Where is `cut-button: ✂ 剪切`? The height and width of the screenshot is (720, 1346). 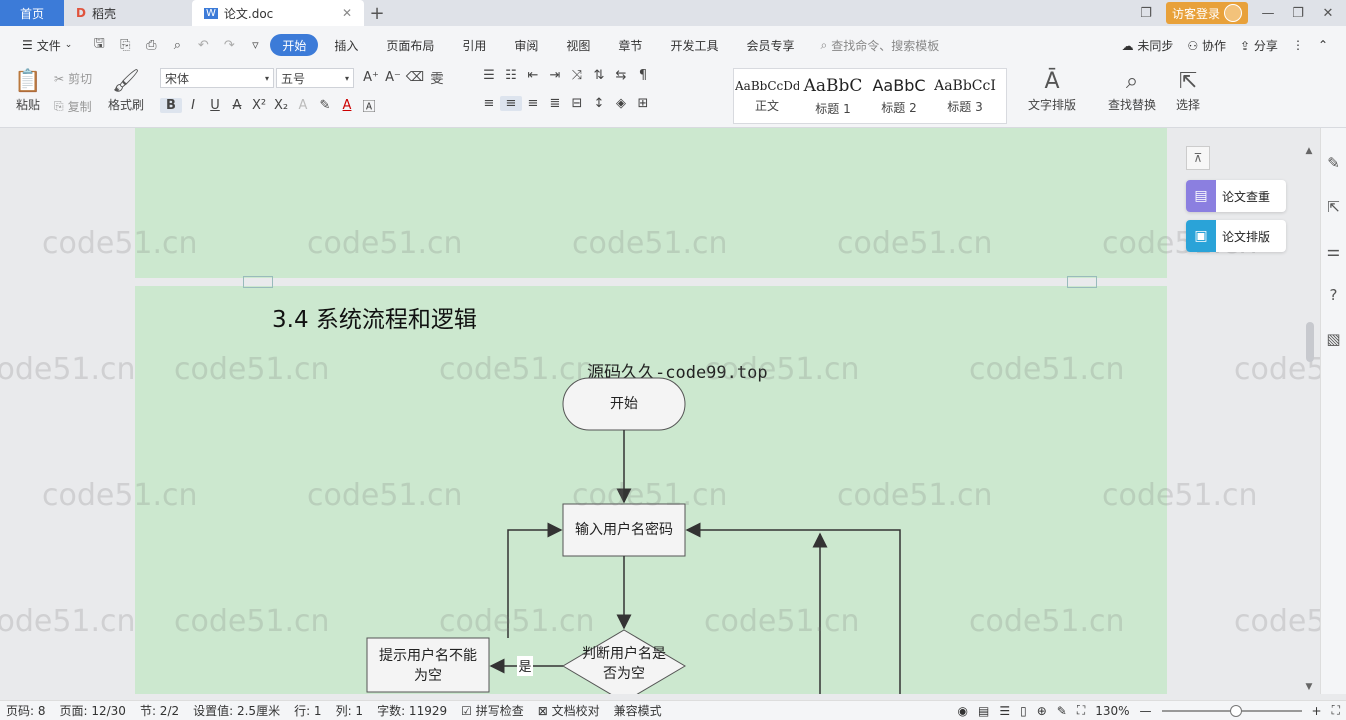
cut-button: ✂ 剪切 is located at coordinates (73, 78).